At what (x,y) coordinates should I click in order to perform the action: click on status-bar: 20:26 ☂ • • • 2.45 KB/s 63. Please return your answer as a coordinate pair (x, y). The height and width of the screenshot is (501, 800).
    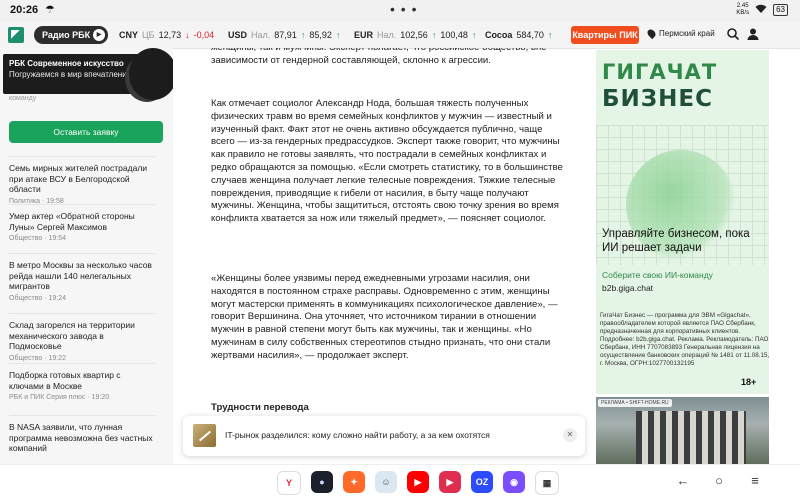
    Looking at the image, I should click on (400, 11).